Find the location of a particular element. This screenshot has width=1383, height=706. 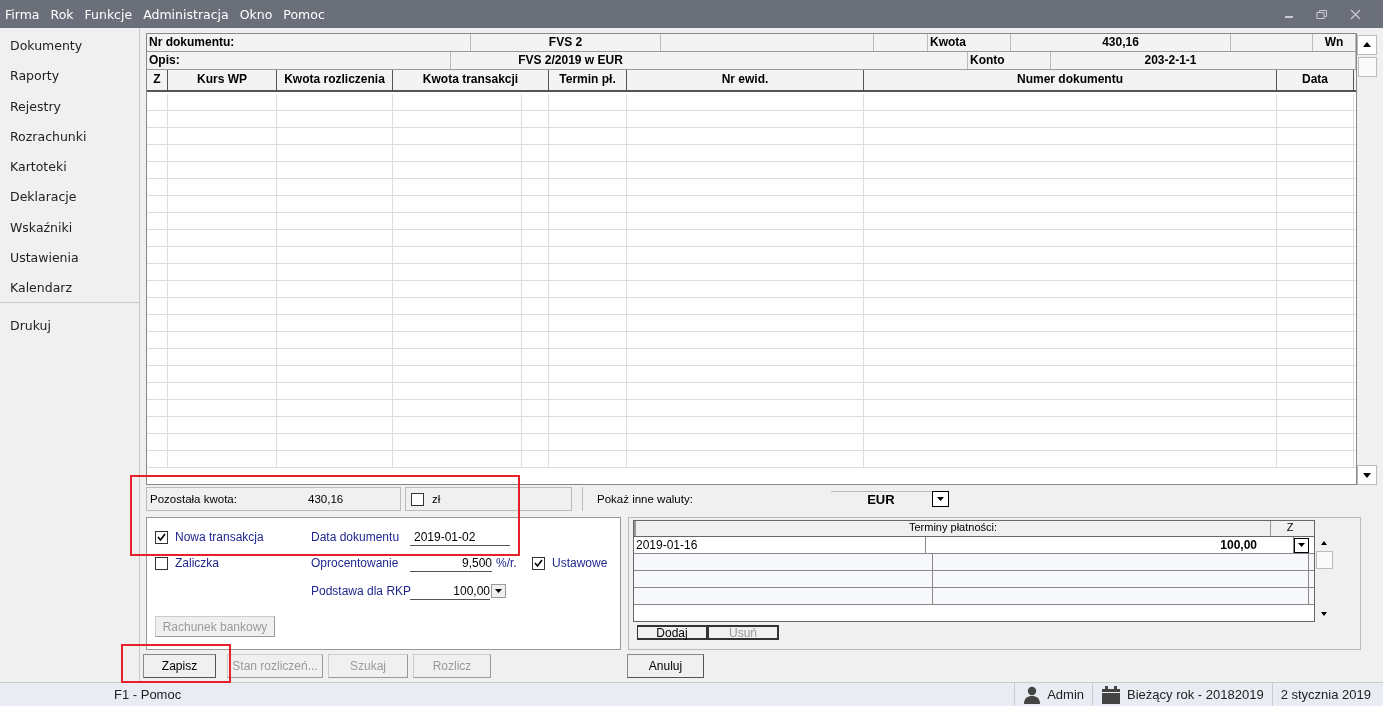

rkp-field: 100,00 is located at coordinates (450, 591).